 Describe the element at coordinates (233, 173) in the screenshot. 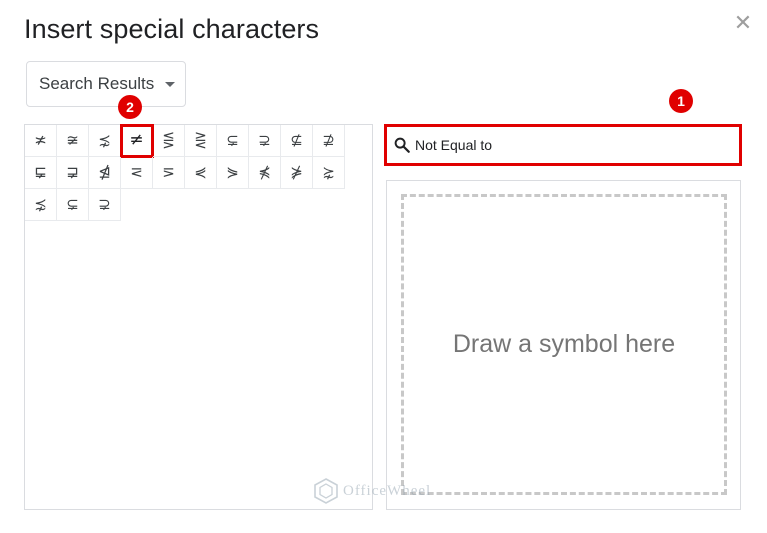

I see `character-cell: ⋟` at that location.